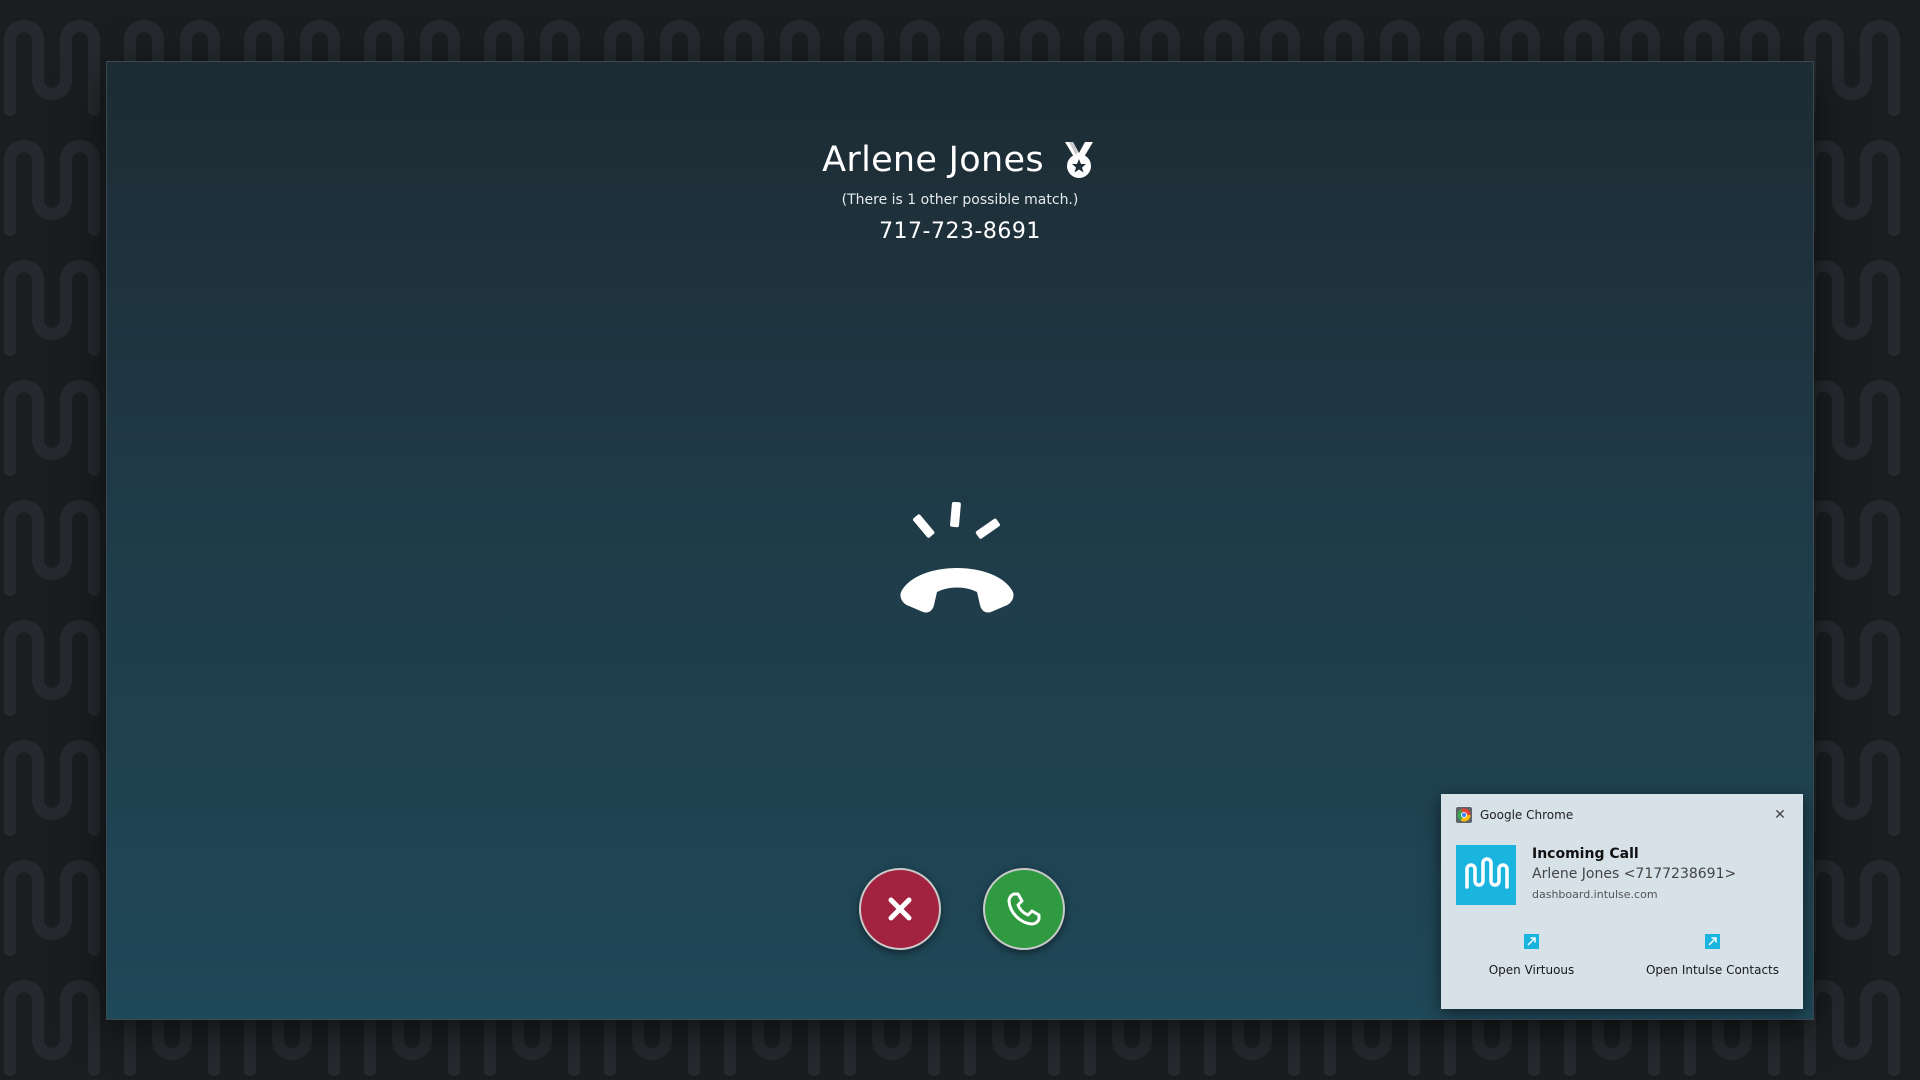  I want to click on toast-domain: dashboard.intulse.com, so click(1595, 894).